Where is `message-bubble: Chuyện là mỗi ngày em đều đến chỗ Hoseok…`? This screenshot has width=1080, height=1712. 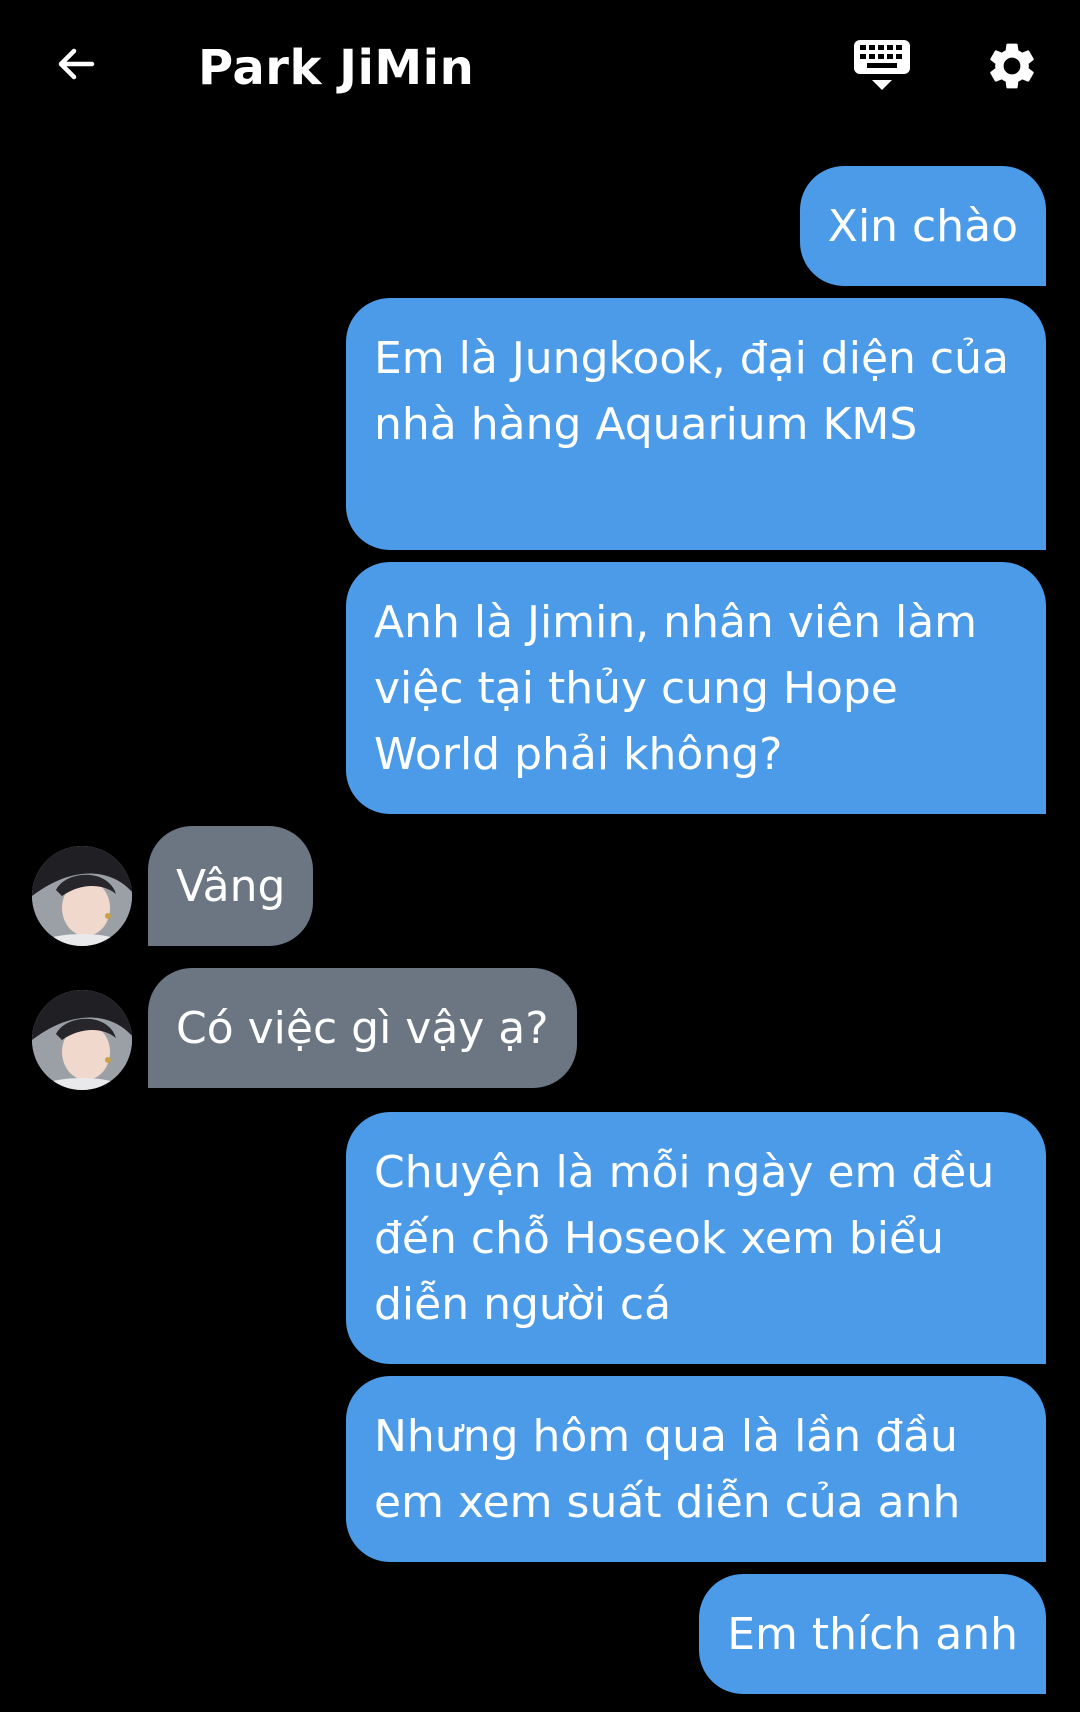
message-bubble: Chuyện là mỗi ngày em đều đến chỗ Hoseok… is located at coordinates (696, 1238).